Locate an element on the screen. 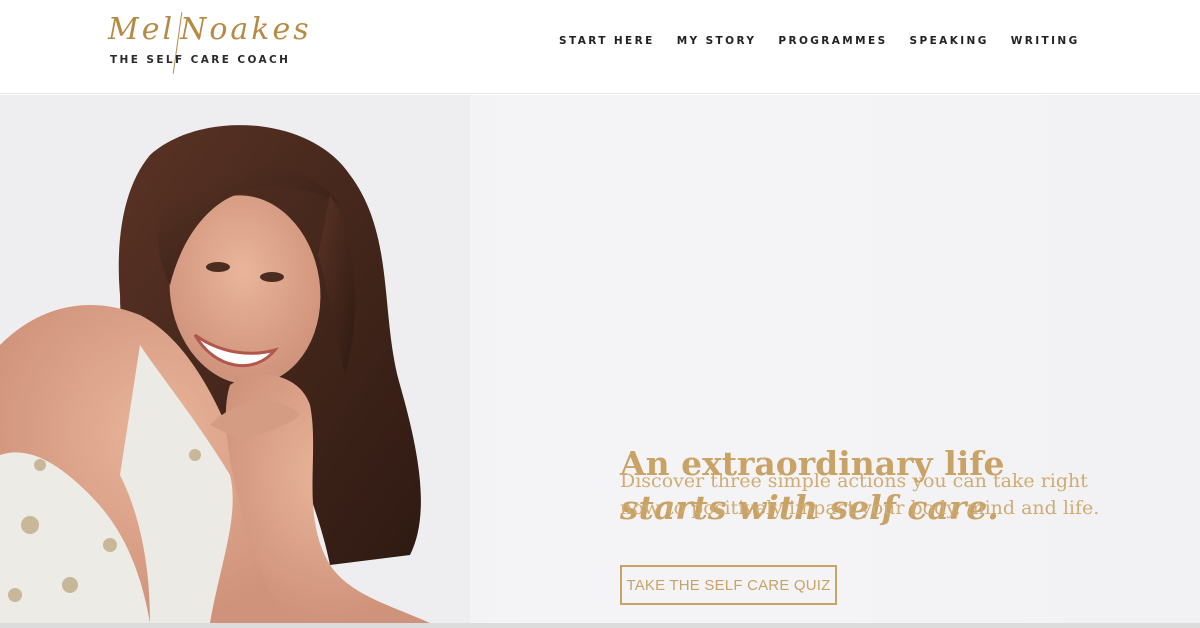  logo-script-first: Mel is located at coordinates (142, 29).